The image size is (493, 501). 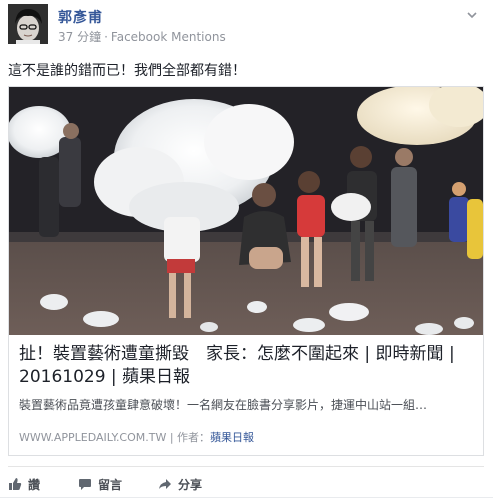 What do you see at coordinates (190, 484) in the screenshot?
I see `share-label: 分享` at bounding box center [190, 484].